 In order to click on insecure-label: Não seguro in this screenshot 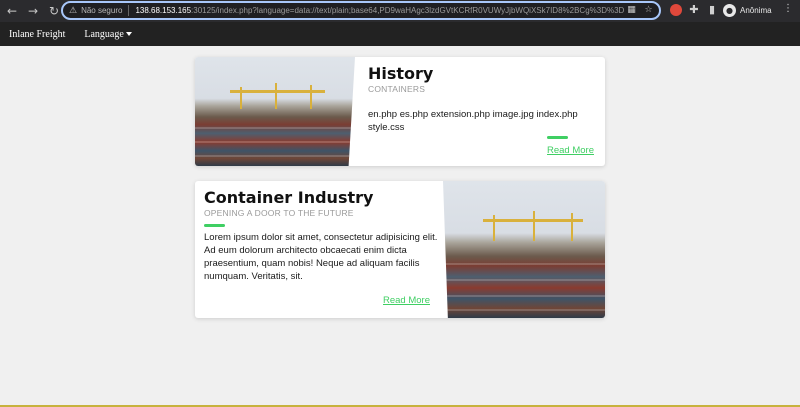, I will do `click(102, 10)`.